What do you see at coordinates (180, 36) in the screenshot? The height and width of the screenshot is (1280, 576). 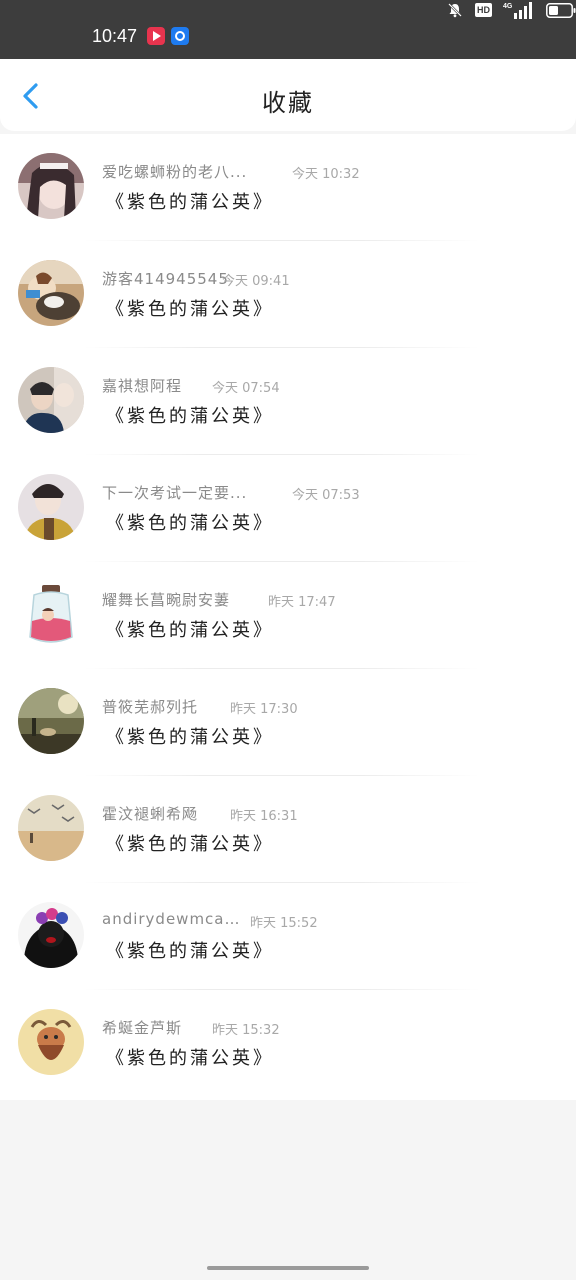 I see `browser-app-notification-icon` at bounding box center [180, 36].